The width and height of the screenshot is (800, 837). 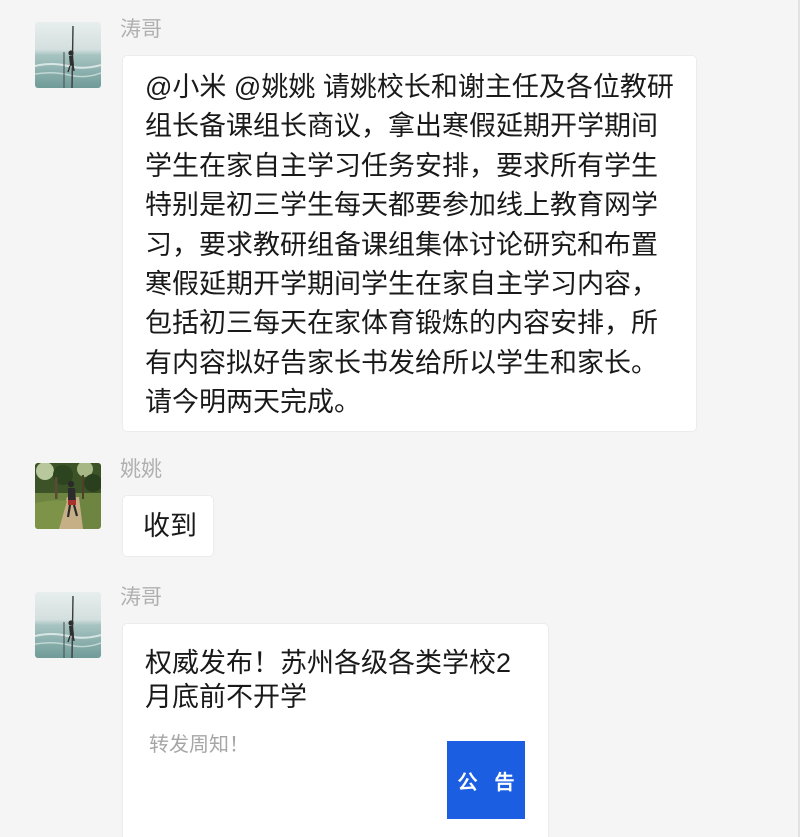 I want to click on message-text-line: 组长备课组长商议，拿出寒假延期开学期间, so click(x=401, y=126).